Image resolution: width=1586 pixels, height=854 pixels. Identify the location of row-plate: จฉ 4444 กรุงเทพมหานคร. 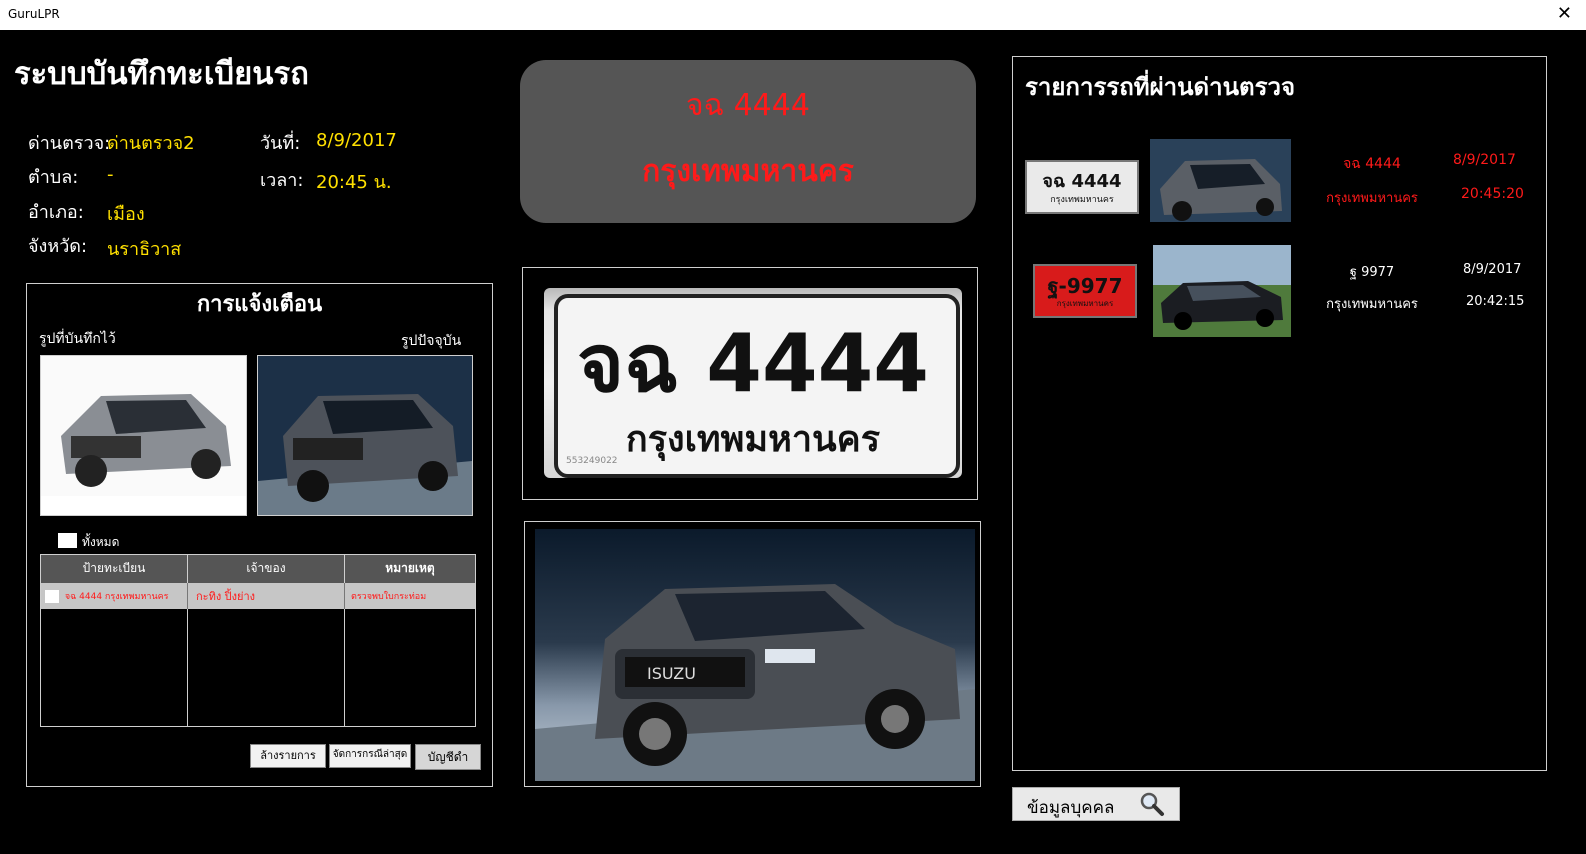
(116, 596).